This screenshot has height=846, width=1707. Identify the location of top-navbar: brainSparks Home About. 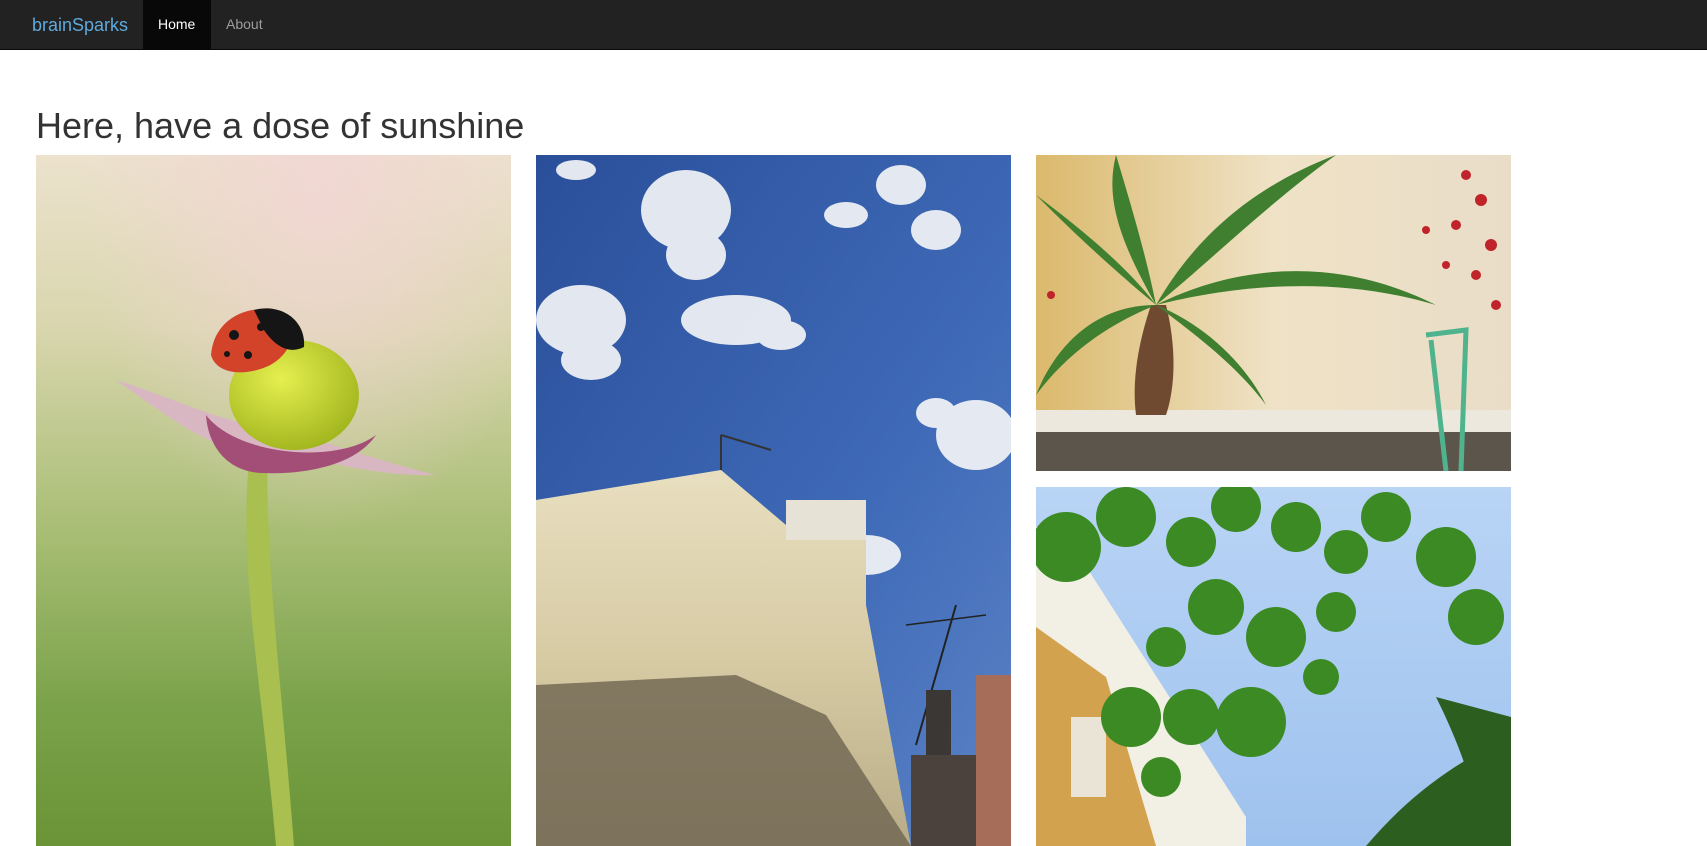
(853, 25).